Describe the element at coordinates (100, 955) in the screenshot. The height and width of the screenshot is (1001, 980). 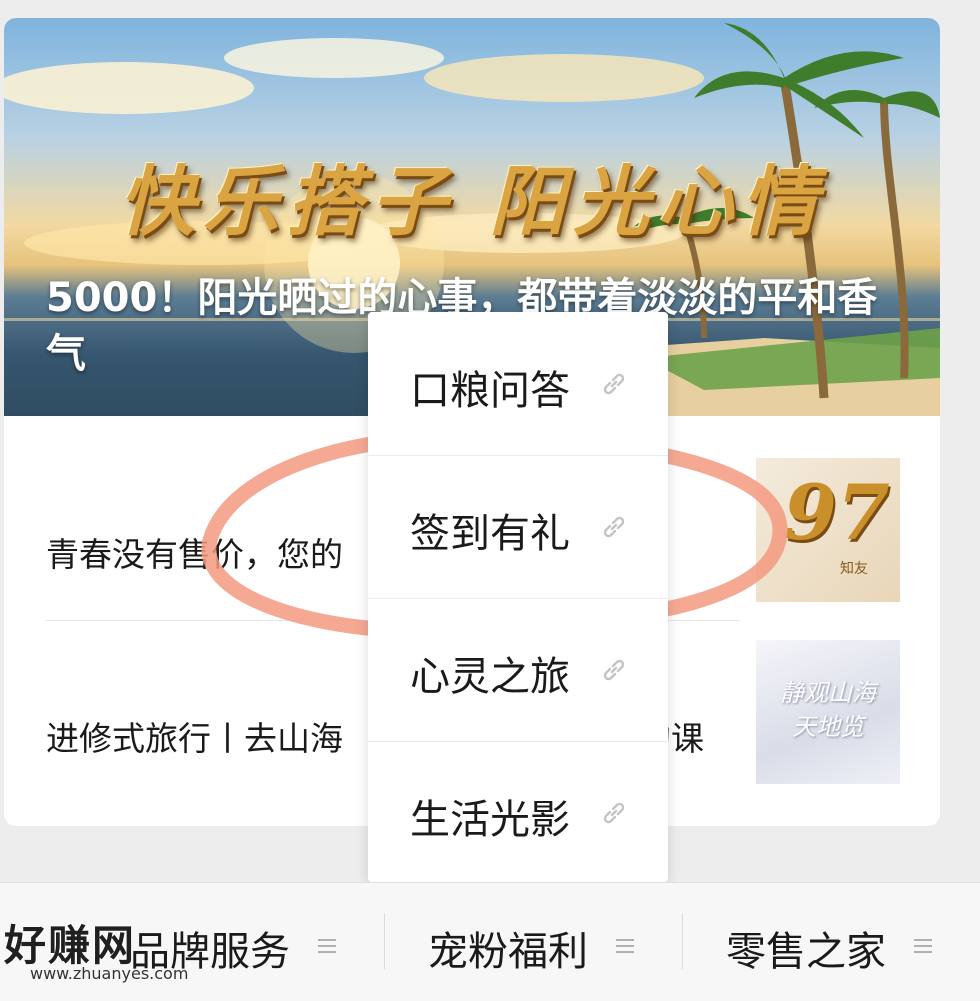
I see `watermark-logo: 好赚网 www.zhuanyes.com` at that location.